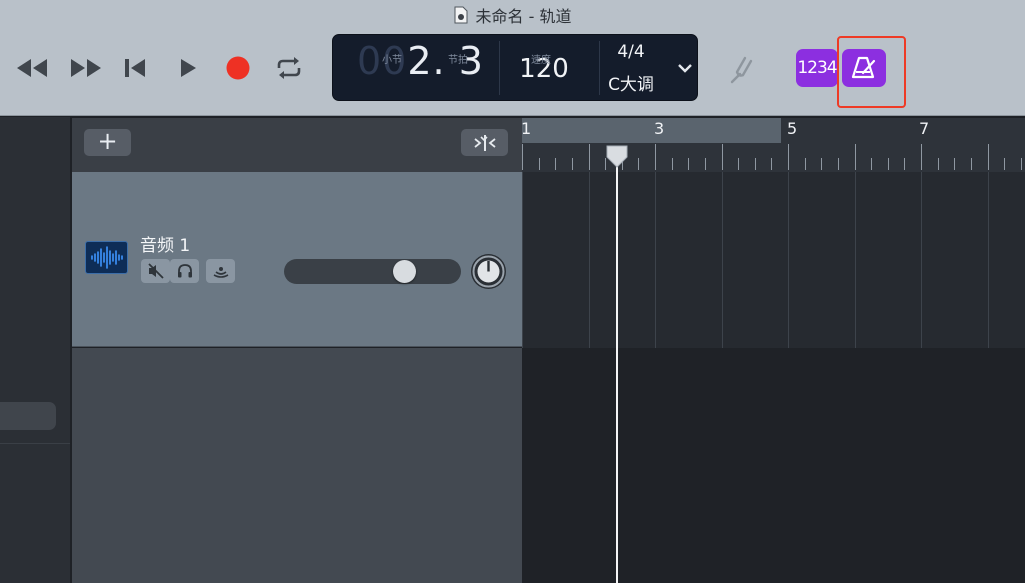  I want to click on volume-slider, so click(372, 271).